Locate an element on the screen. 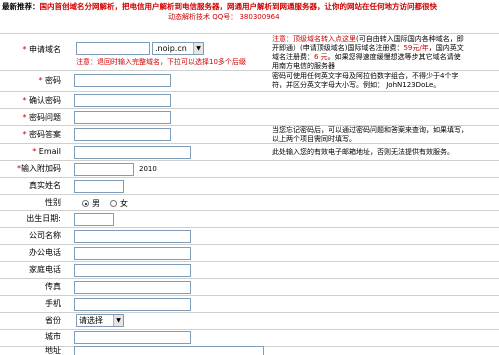 This screenshot has width=499, height=355. gender-male-radio is located at coordinates (85, 203).